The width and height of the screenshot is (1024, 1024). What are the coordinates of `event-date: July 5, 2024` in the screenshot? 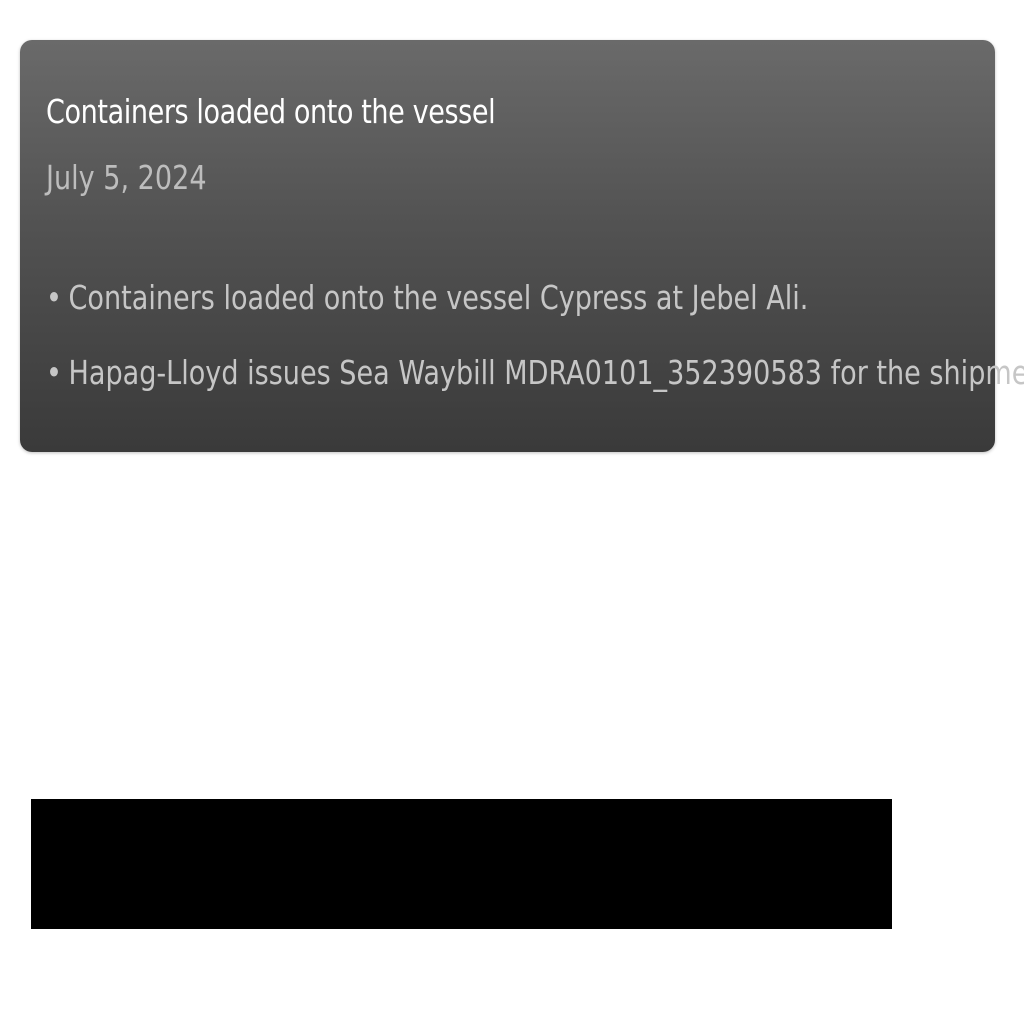 It's located at (126, 177).